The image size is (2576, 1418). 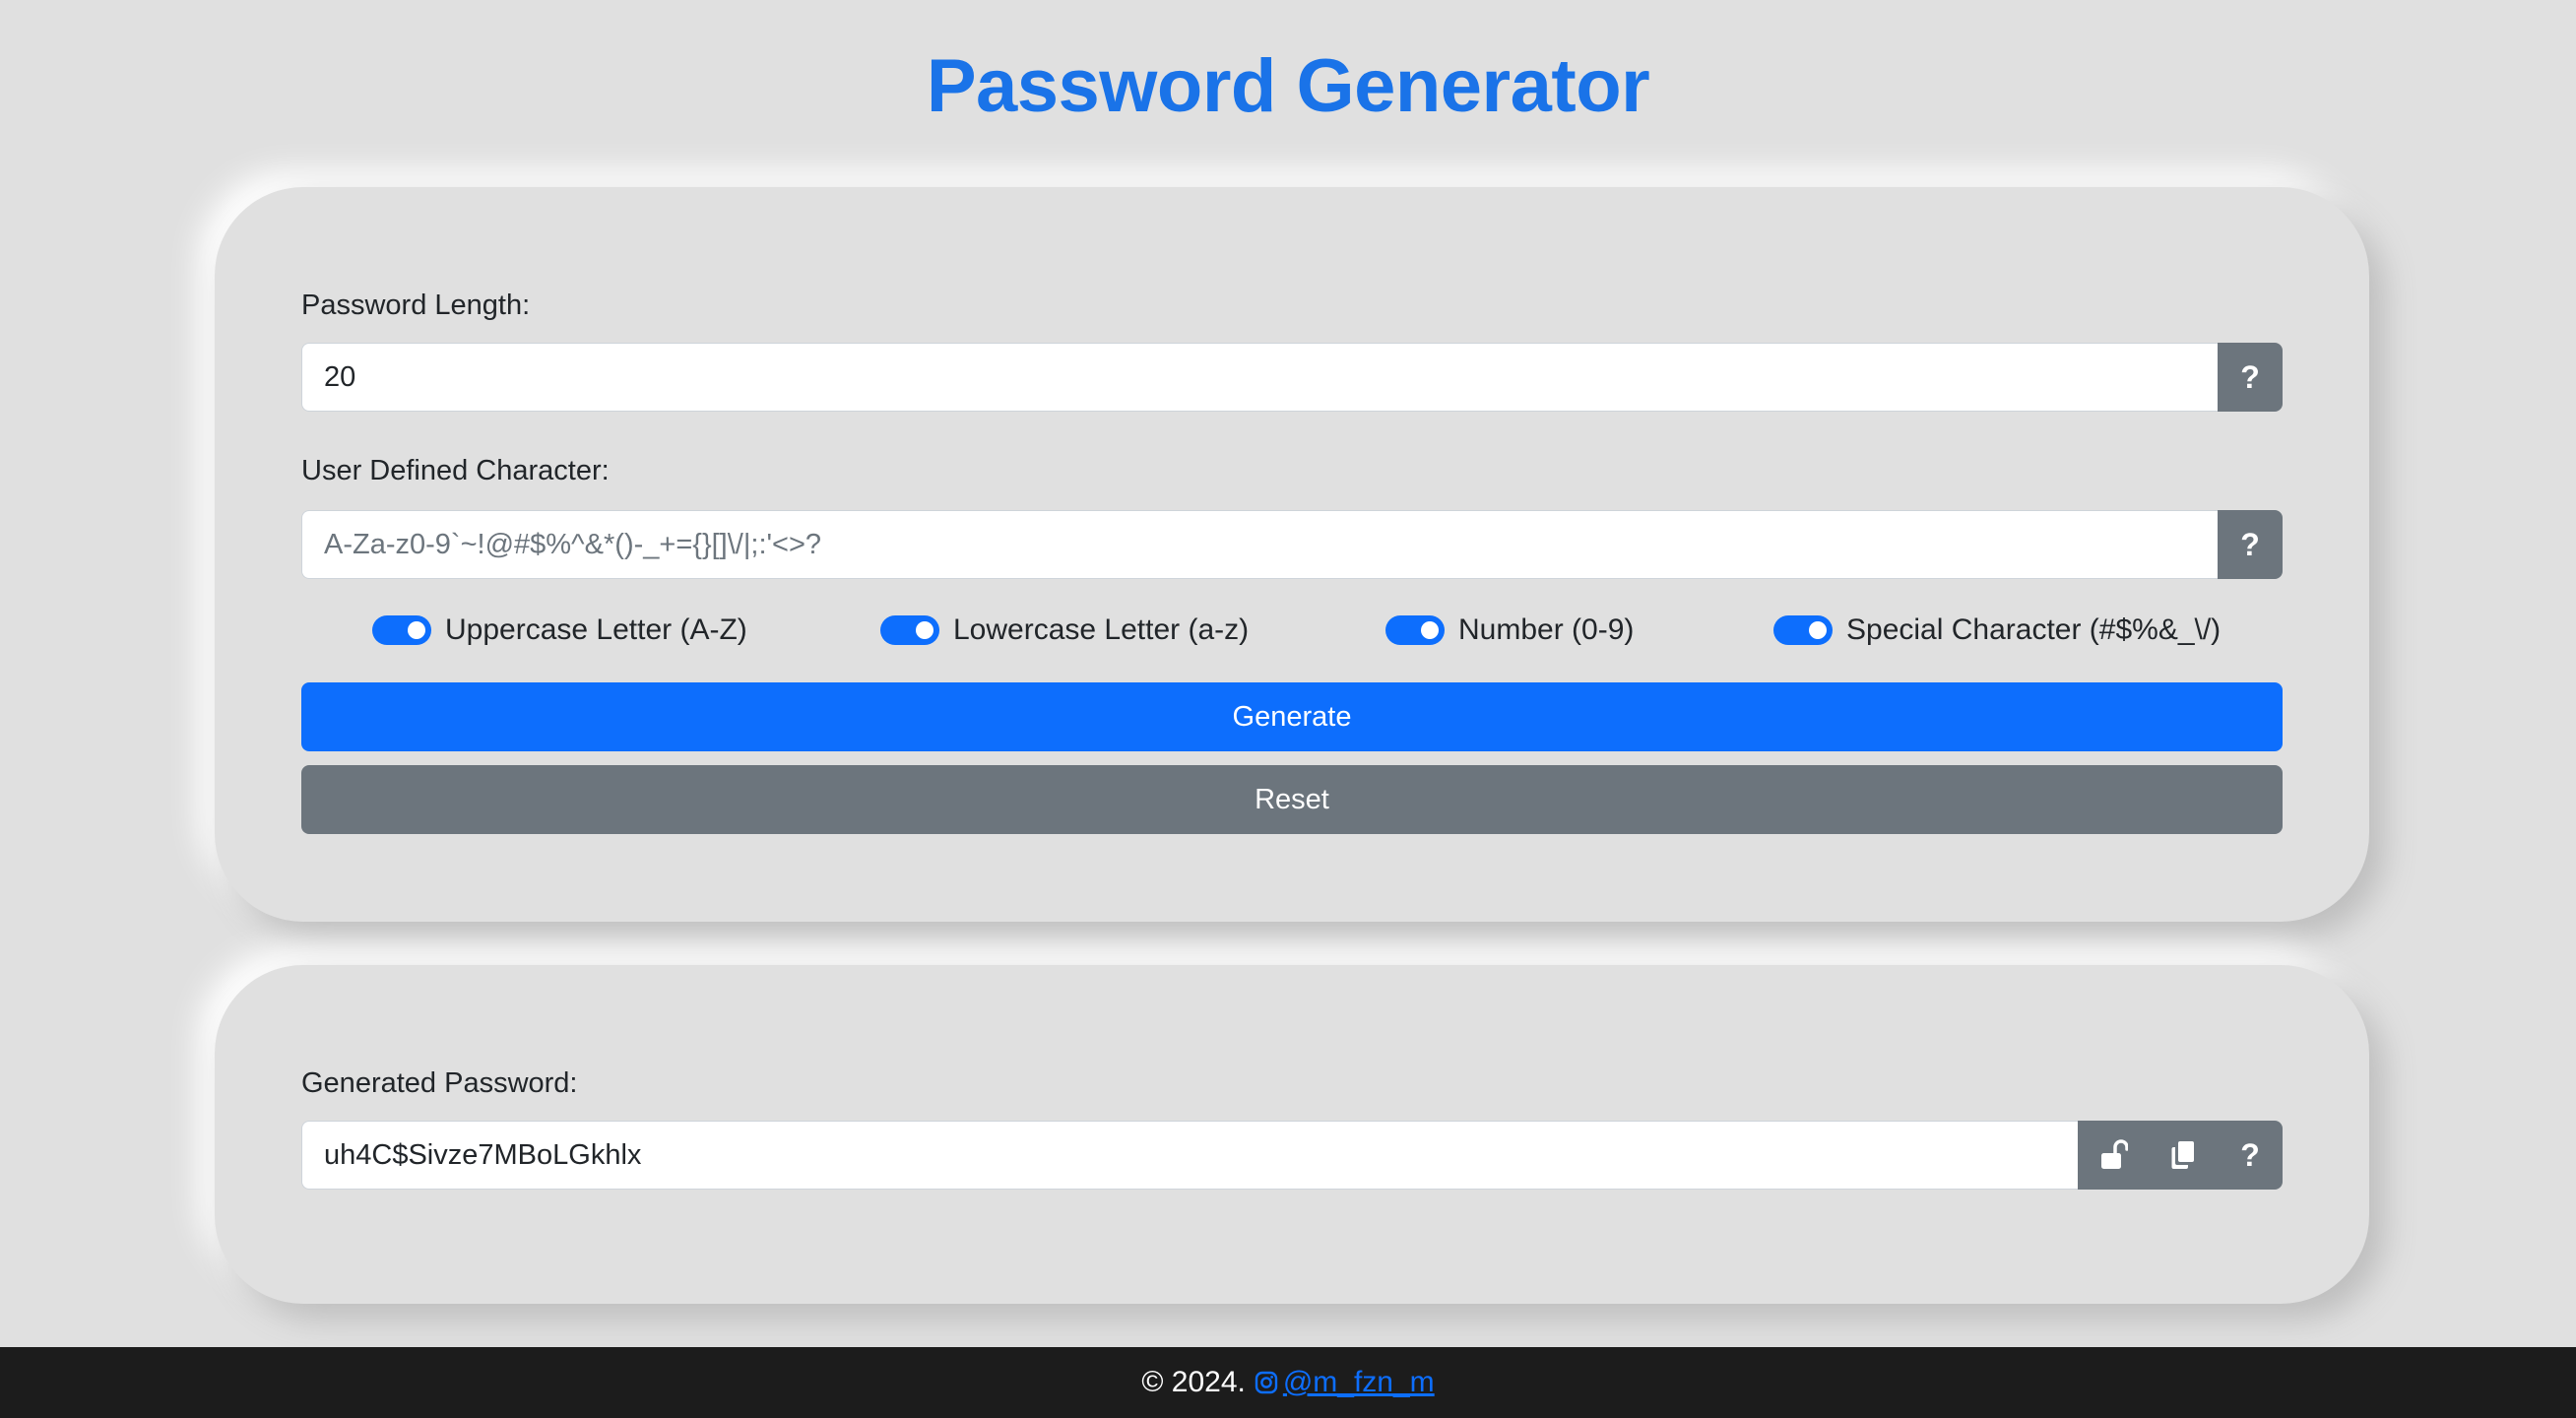 What do you see at coordinates (1189, 1155) in the screenshot?
I see `generated-password-output` at bounding box center [1189, 1155].